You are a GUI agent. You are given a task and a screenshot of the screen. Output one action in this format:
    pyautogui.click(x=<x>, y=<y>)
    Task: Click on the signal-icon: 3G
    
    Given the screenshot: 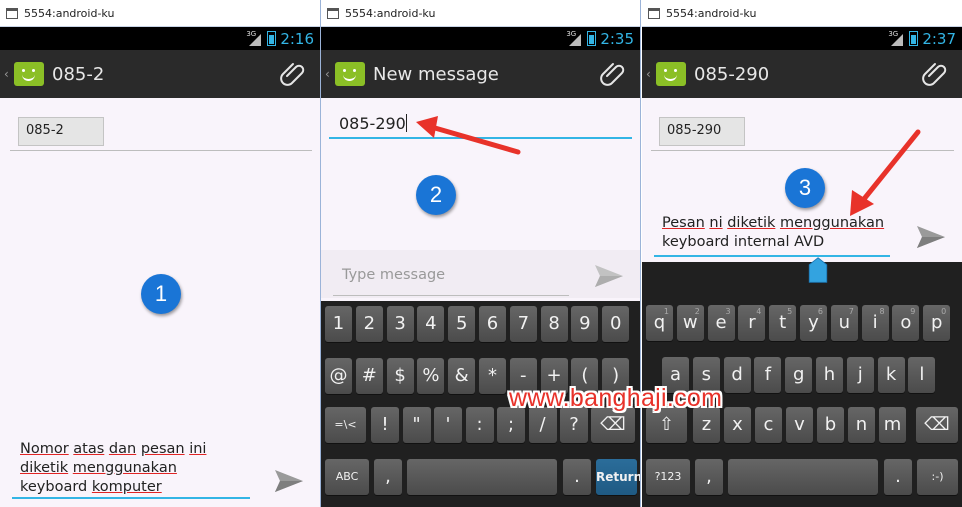 What is the action you would take?
    pyautogui.click(x=896, y=38)
    